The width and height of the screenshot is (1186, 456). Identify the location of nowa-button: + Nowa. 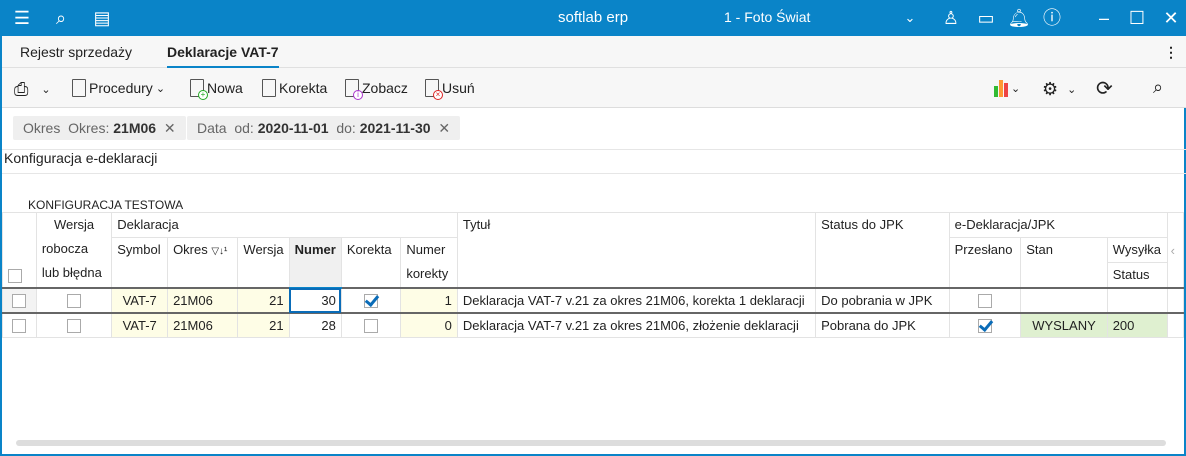
(216, 89).